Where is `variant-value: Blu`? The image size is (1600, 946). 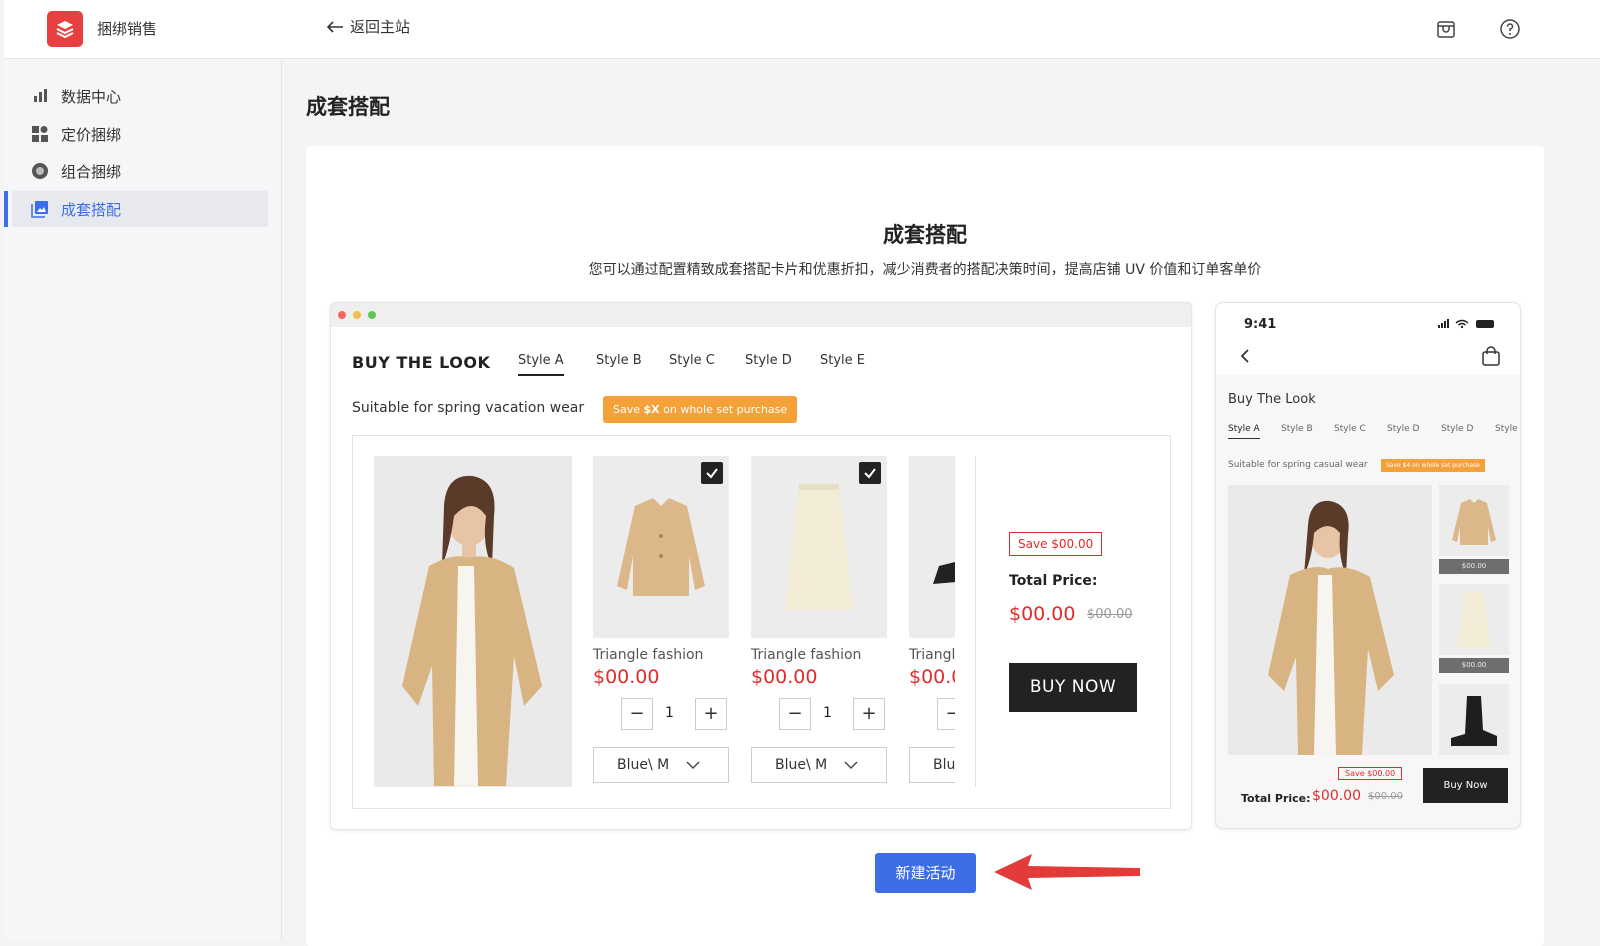
variant-value: Blu is located at coordinates (944, 765).